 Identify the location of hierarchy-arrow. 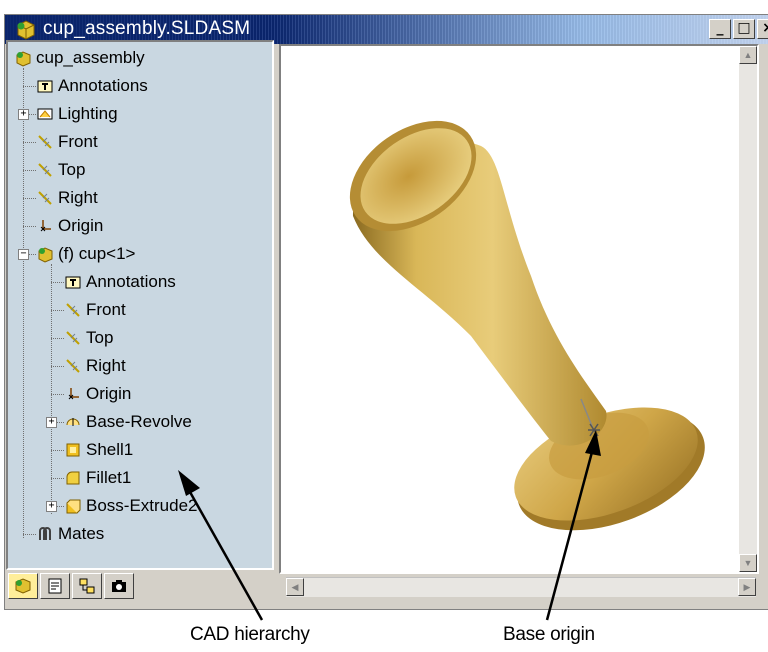
(226, 556).